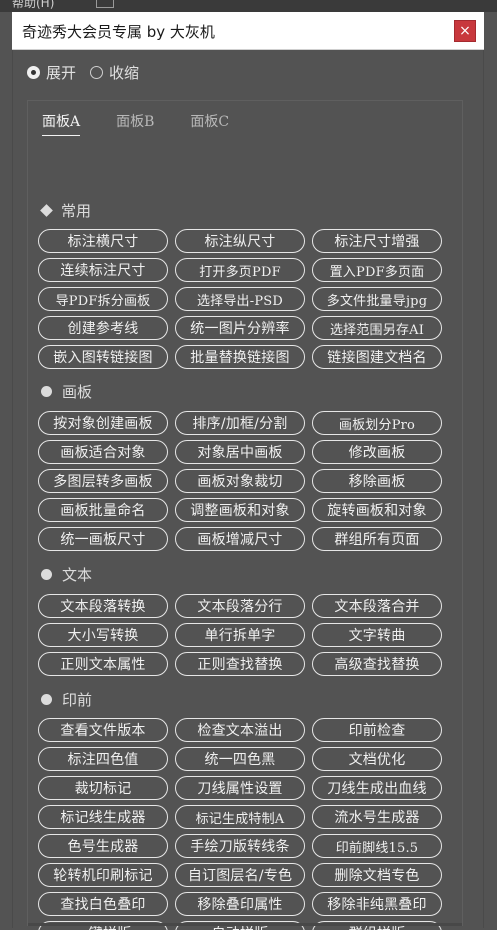 The width and height of the screenshot is (497, 930). Describe the element at coordinates (103, 452) in the screenshot. I see `tool-button: 画板适合对象` at that location.